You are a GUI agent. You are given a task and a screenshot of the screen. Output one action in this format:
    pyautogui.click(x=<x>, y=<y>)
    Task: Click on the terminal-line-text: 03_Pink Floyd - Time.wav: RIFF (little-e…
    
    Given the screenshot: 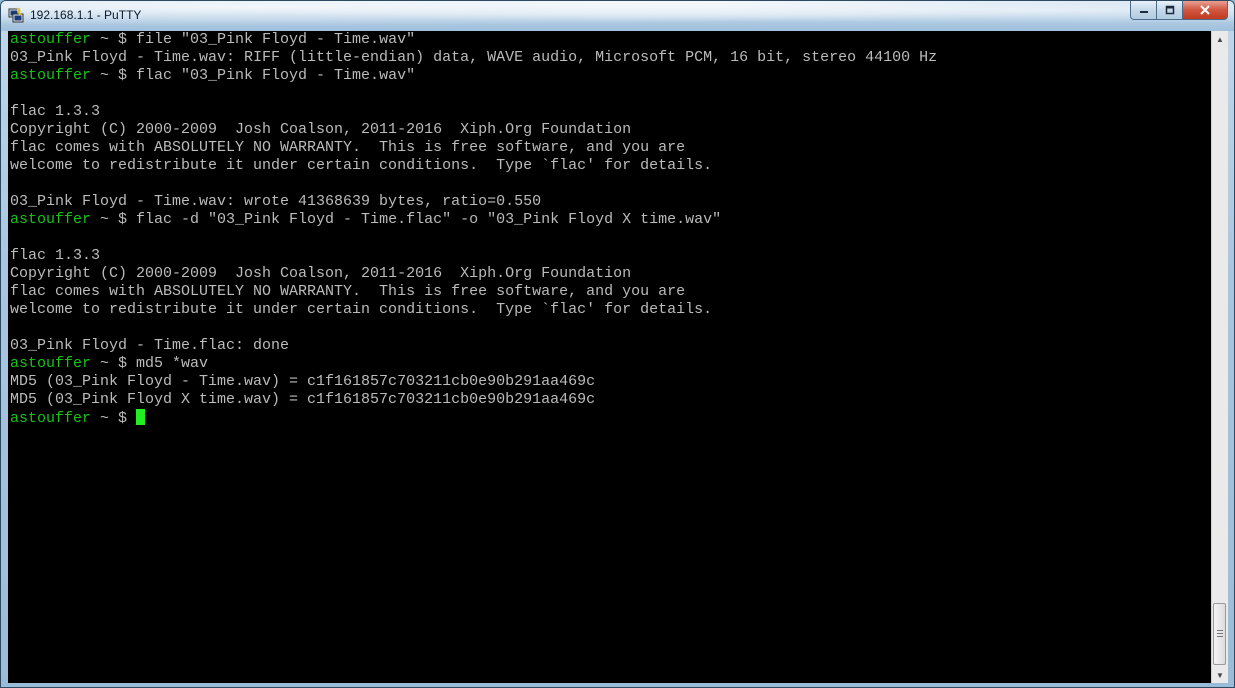 What is the action you would take?
    pyautogui.click(x=474, y=57)
    